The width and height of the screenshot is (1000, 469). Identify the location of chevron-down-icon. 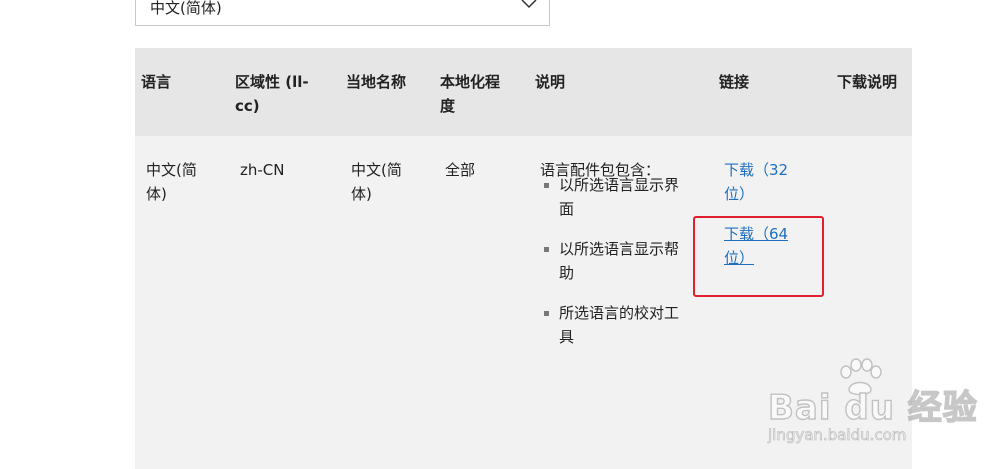
(529, 4).